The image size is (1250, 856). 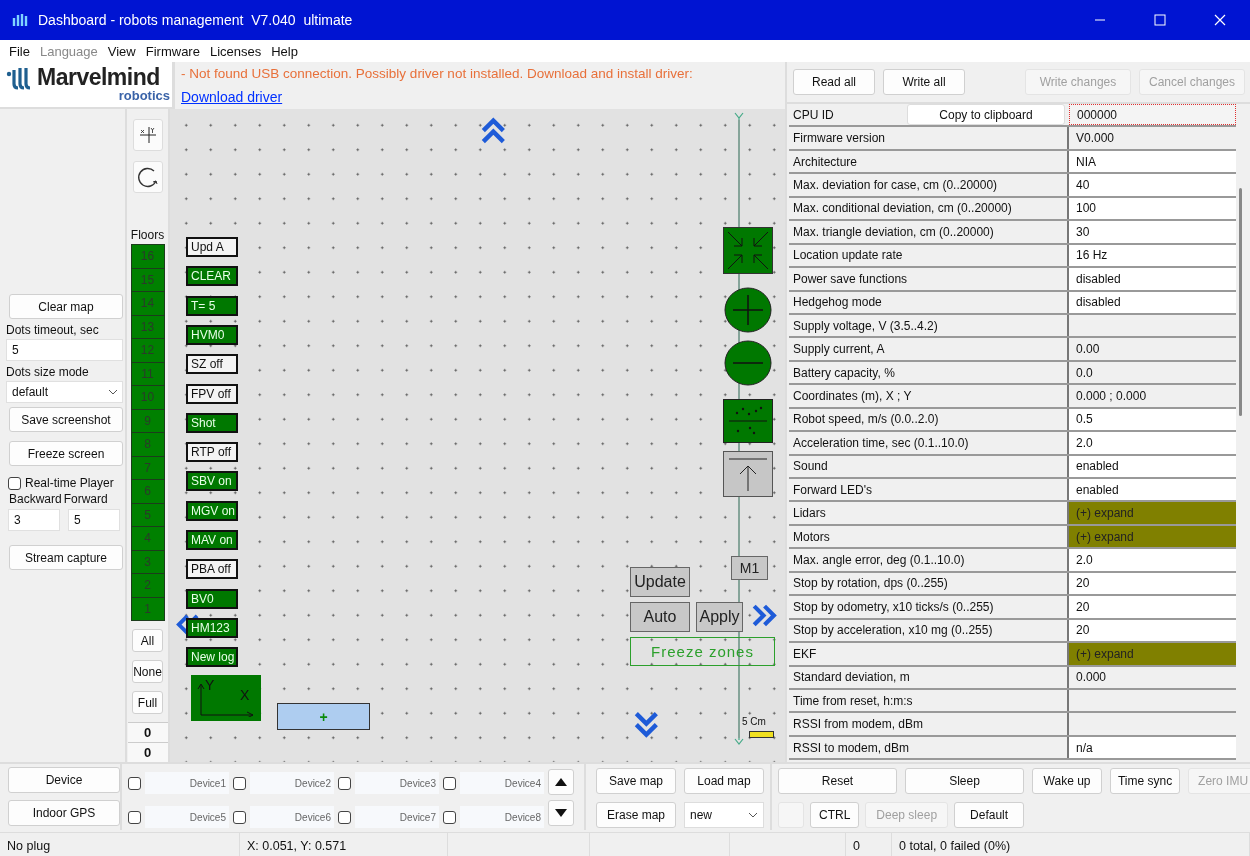 What do you see at coordinates (232, 97) in the screenshot?
I see `download-link: Download driver` at bounding box center [232, 97].